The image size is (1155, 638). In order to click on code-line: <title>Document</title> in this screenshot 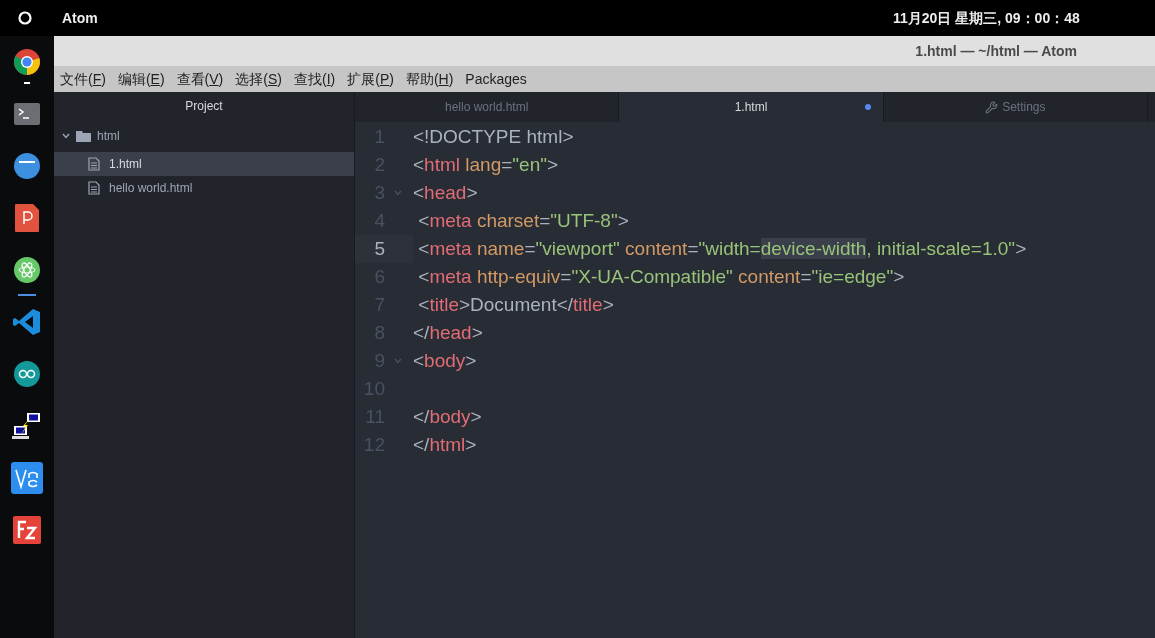, I will do `click(515, 304)`.